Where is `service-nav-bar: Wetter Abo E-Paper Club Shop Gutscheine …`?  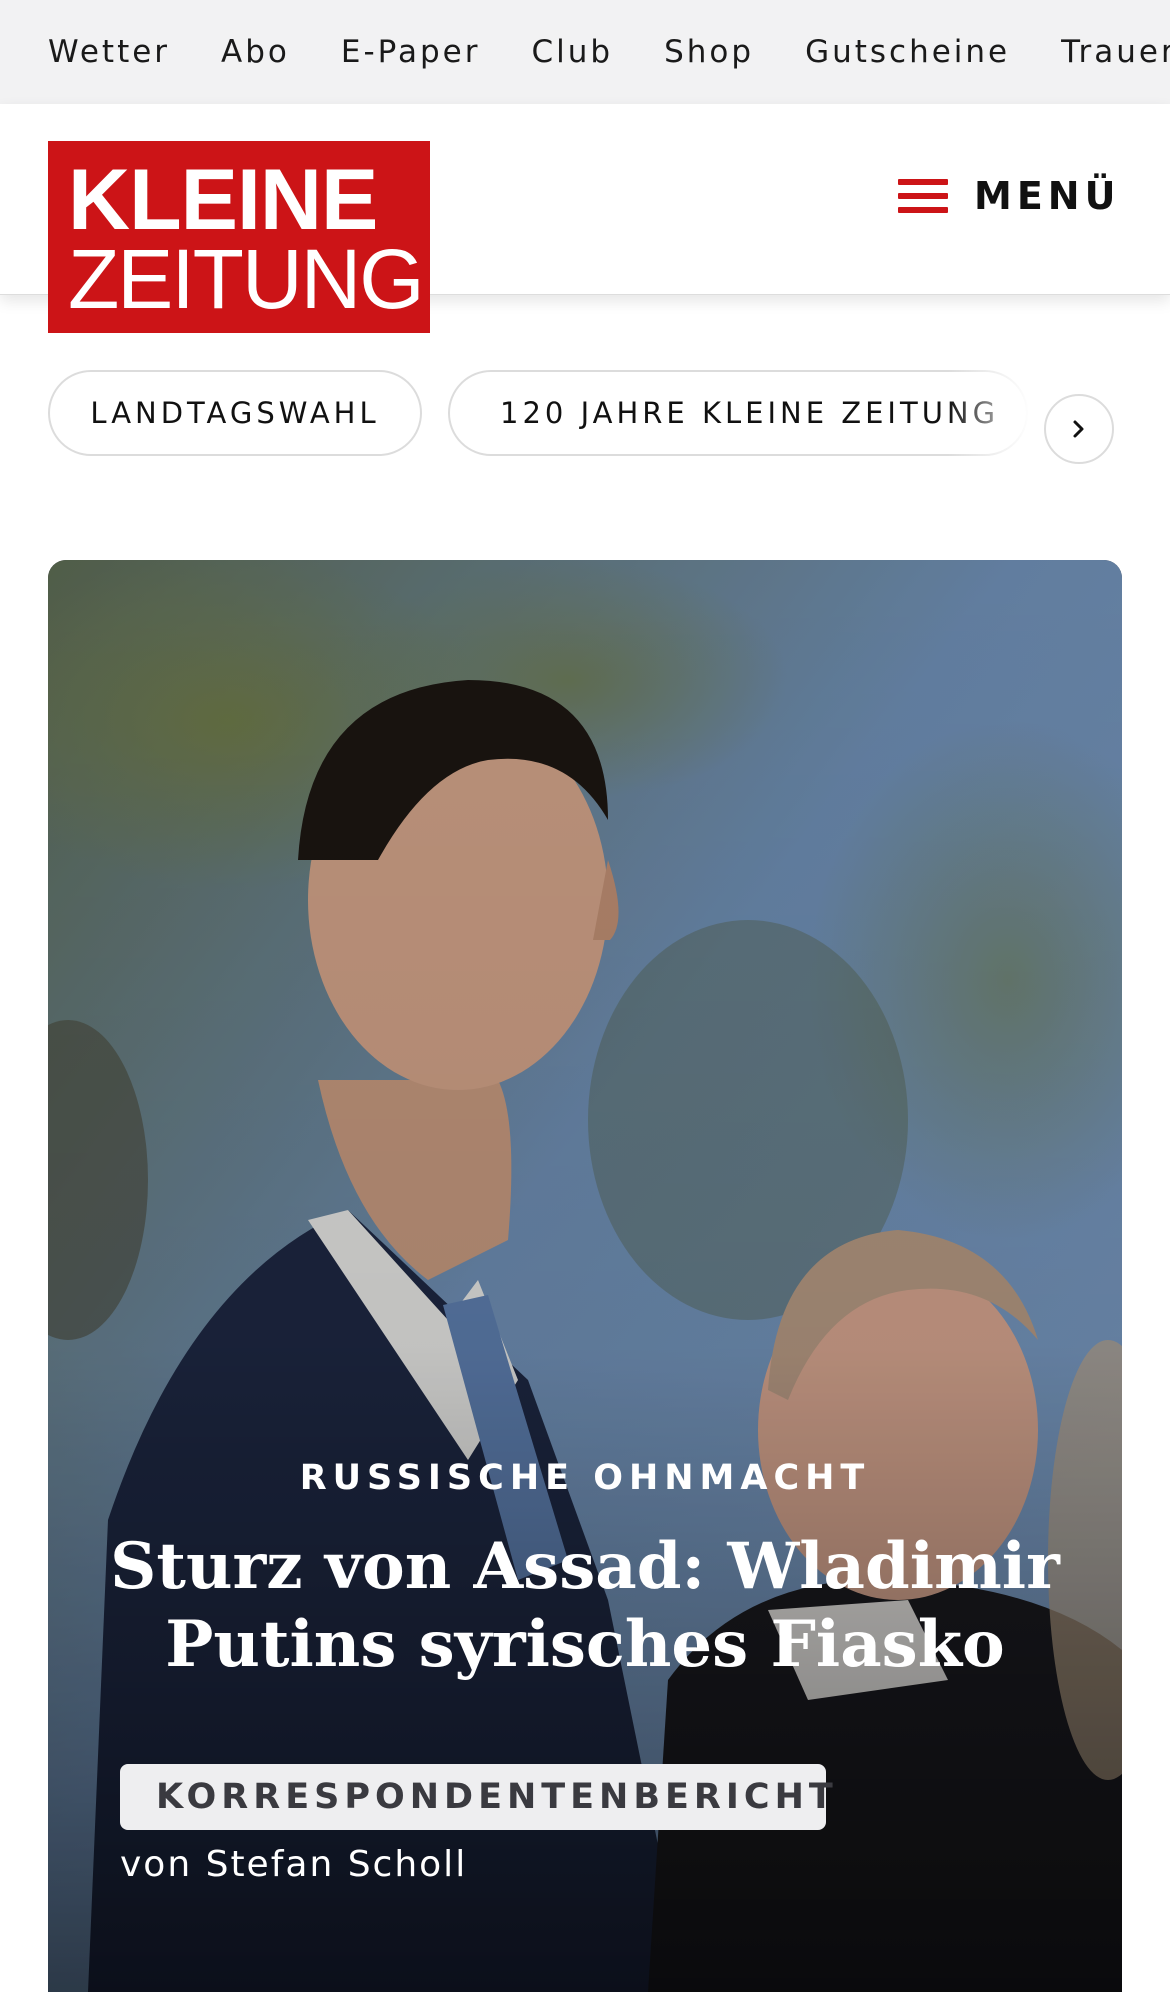 service-nav-bar: Wetter Abo E-Paper Club Shop Gutscheine … is located at coordinates (585, 52).